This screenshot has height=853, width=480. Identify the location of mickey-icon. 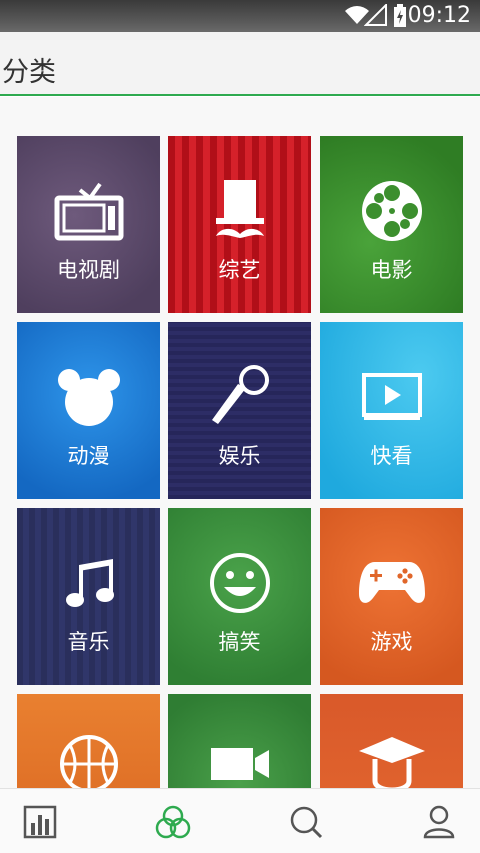
(88, 397).